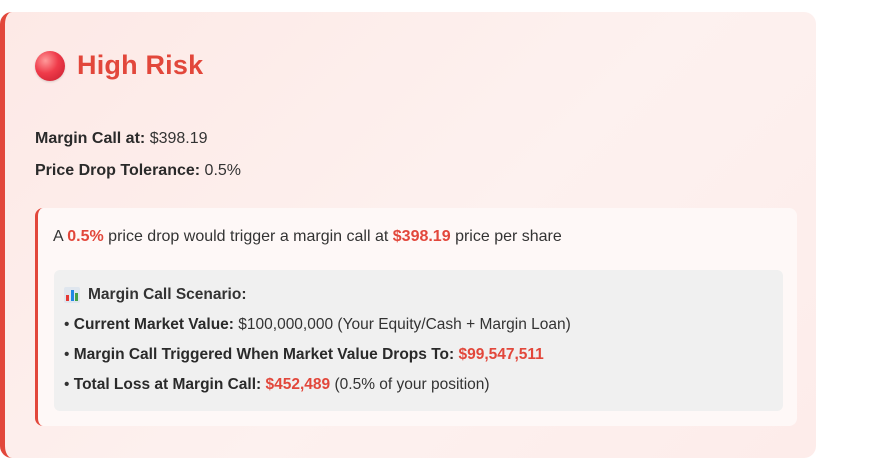 The image size is (880, 460). Describe the element at coordinates (153, 324) in the screenshot. I see `market-value-label: Current Market Value:` at that location.